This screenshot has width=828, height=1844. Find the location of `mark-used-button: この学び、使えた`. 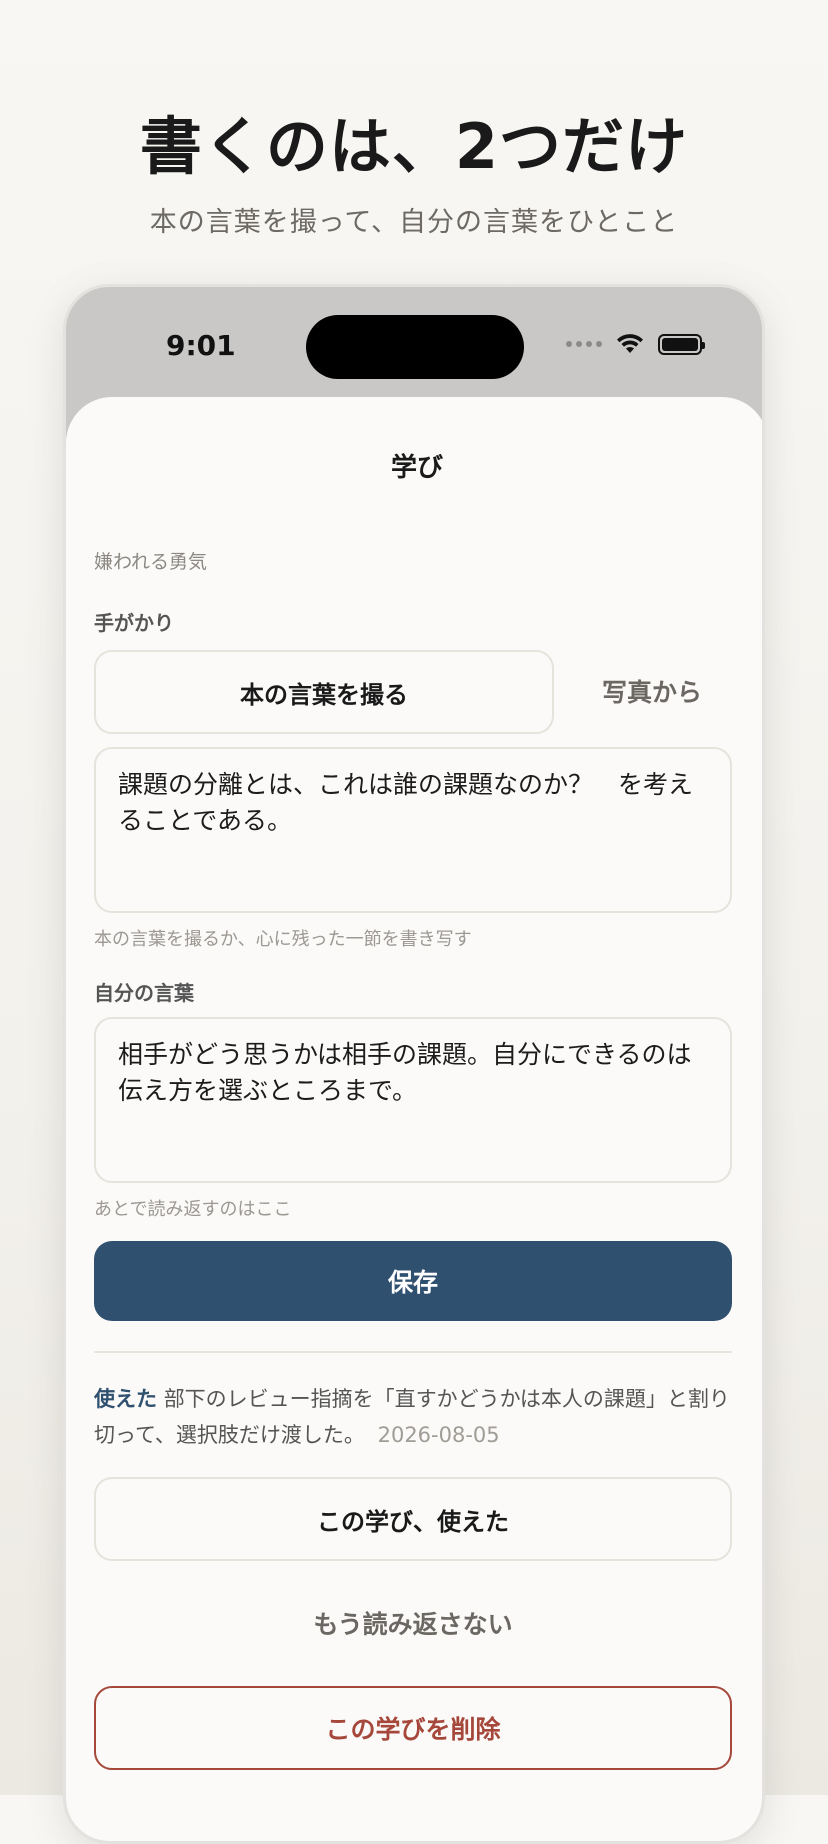

mark-used-button: この学び、使えた is located at coordinates (413, 1519).